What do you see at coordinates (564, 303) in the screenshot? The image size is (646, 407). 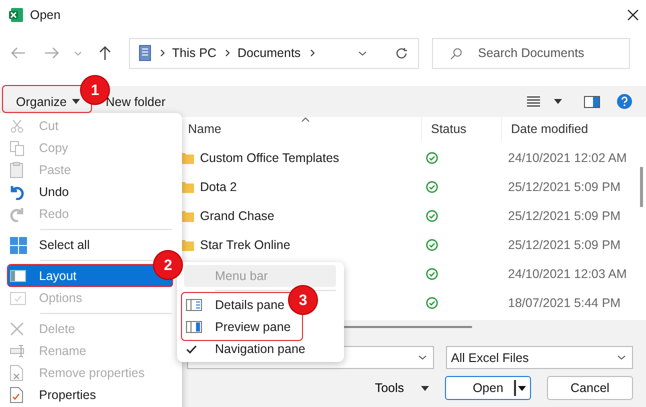 I see `date-modified: 18/07/2021 5:44 PM` at bounding box center [564, 303].